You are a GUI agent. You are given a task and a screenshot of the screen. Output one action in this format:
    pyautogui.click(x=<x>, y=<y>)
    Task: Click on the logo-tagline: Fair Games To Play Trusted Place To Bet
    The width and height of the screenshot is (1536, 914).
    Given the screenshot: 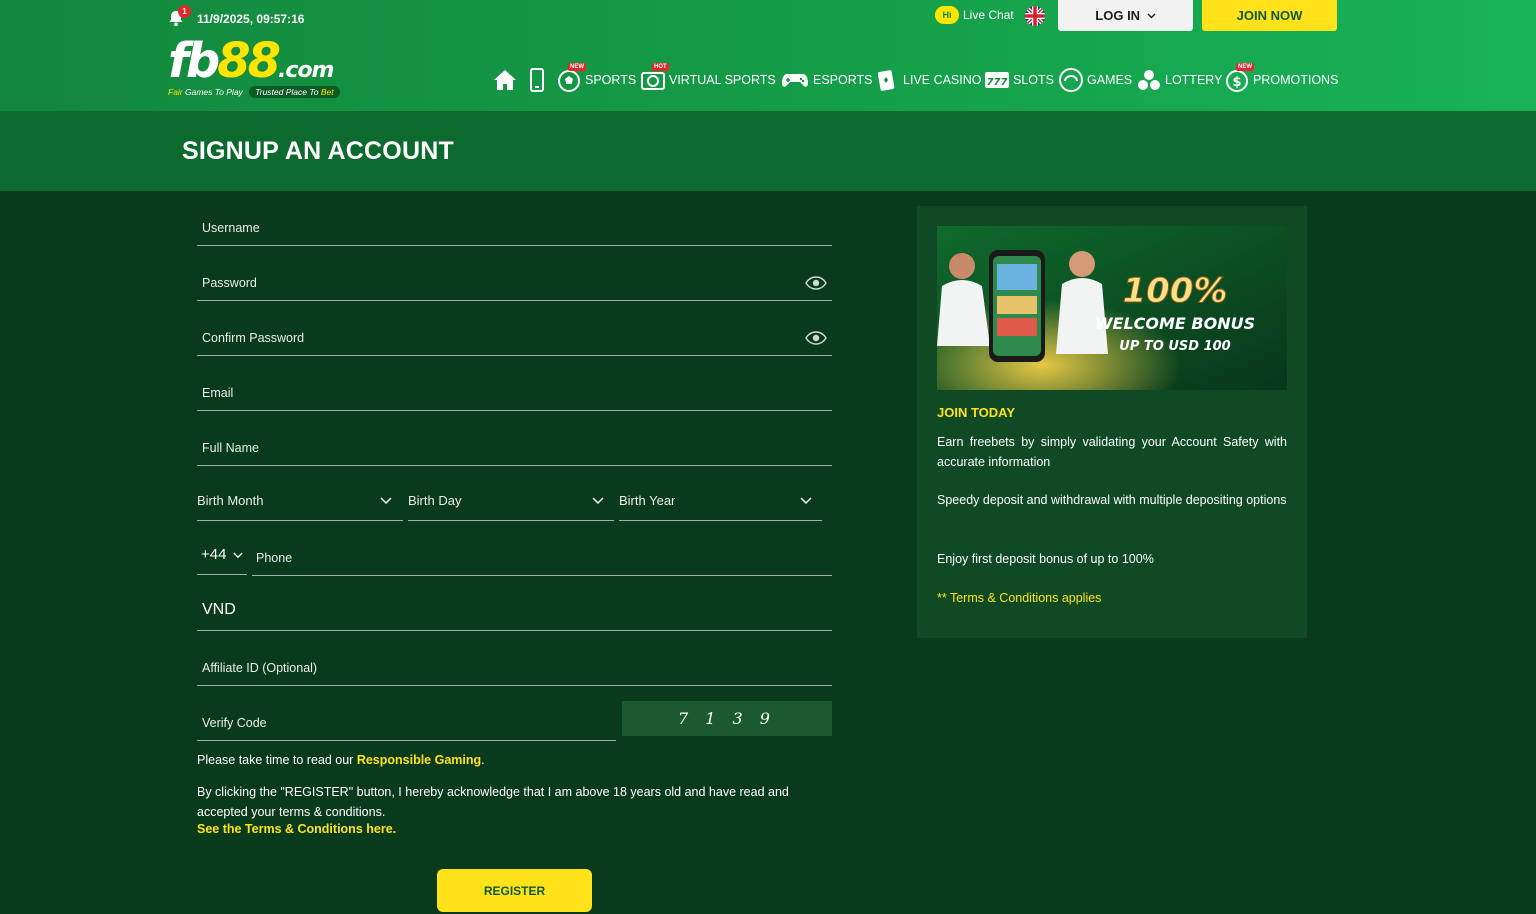 What is the action you would take?
    pyautogui.click(x=254, y=92)
    